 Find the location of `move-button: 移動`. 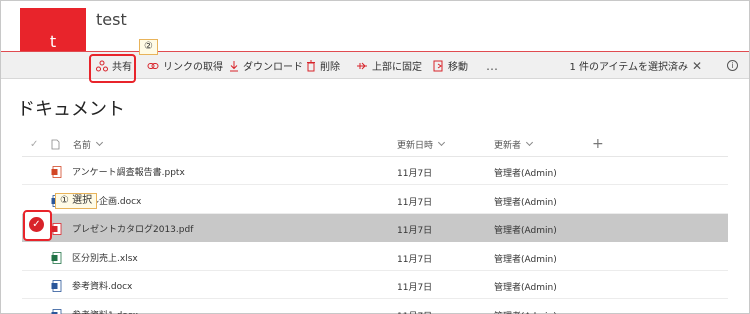

move-button: 移動 is located at coordinates (450, 65).